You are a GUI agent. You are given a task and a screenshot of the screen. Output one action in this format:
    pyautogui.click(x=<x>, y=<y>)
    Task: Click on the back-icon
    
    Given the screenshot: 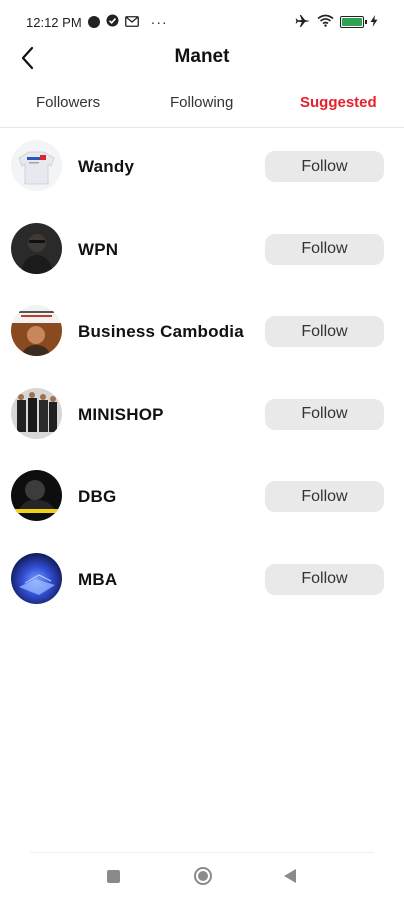 What is the action you would take?
    pyautogui.click(x=290, y=876)
    